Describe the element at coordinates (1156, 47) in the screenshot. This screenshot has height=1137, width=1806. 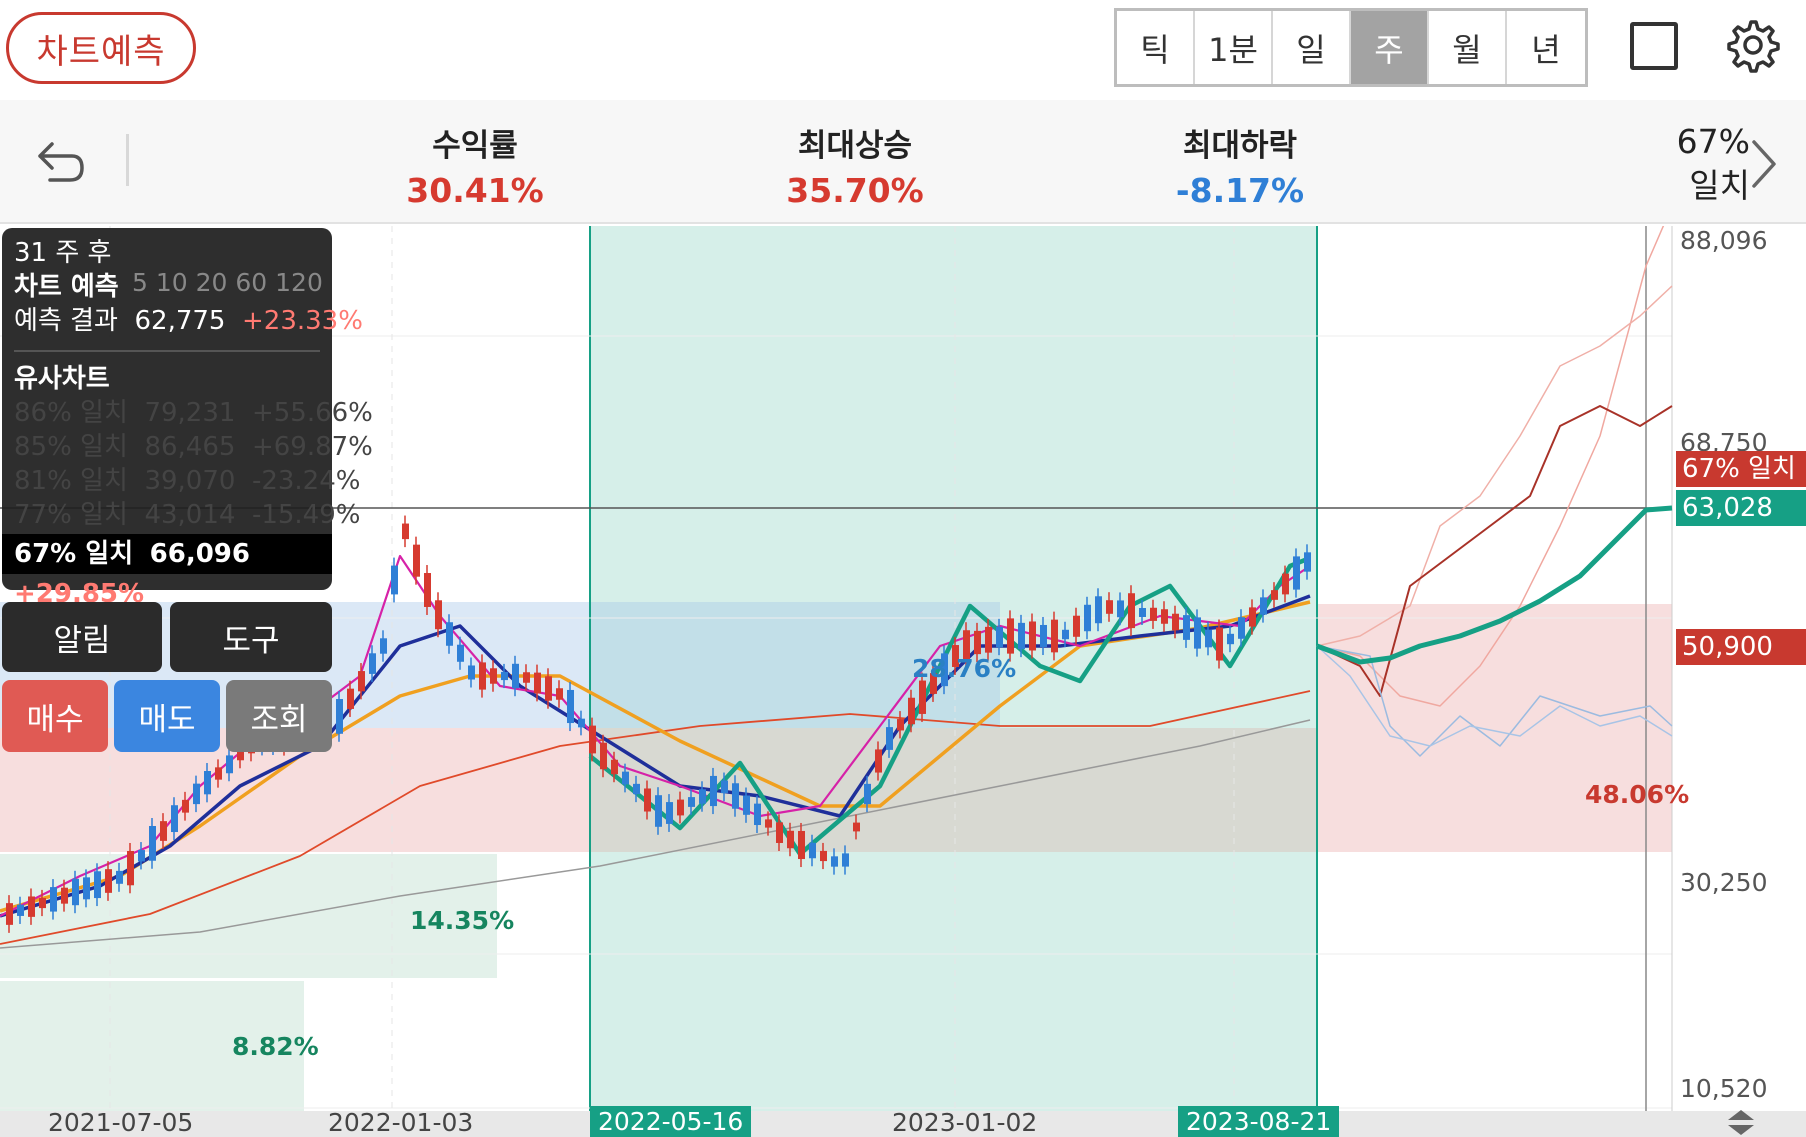
I see `period-tick: 틱` at that location.